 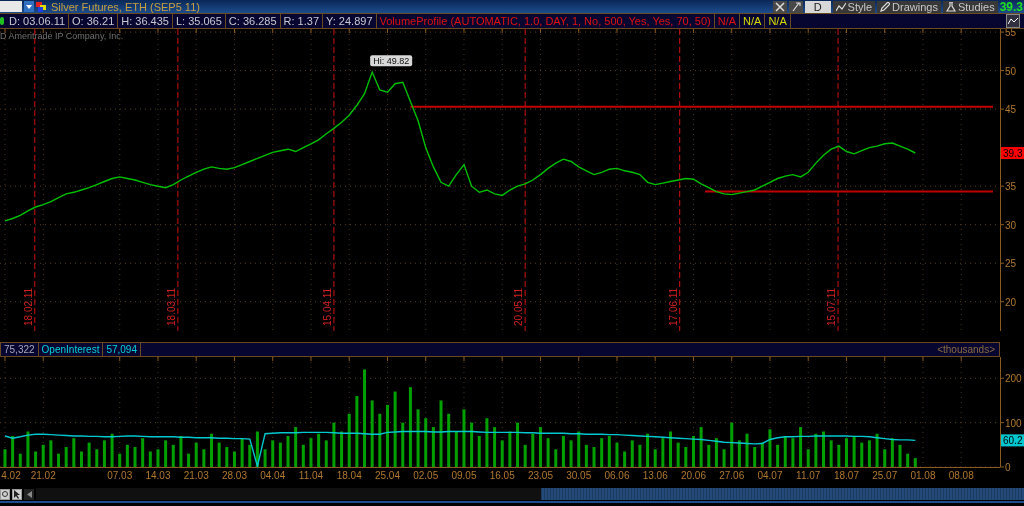 I want to click on date-axis-label: 13.06, so click(x=655, y=475).